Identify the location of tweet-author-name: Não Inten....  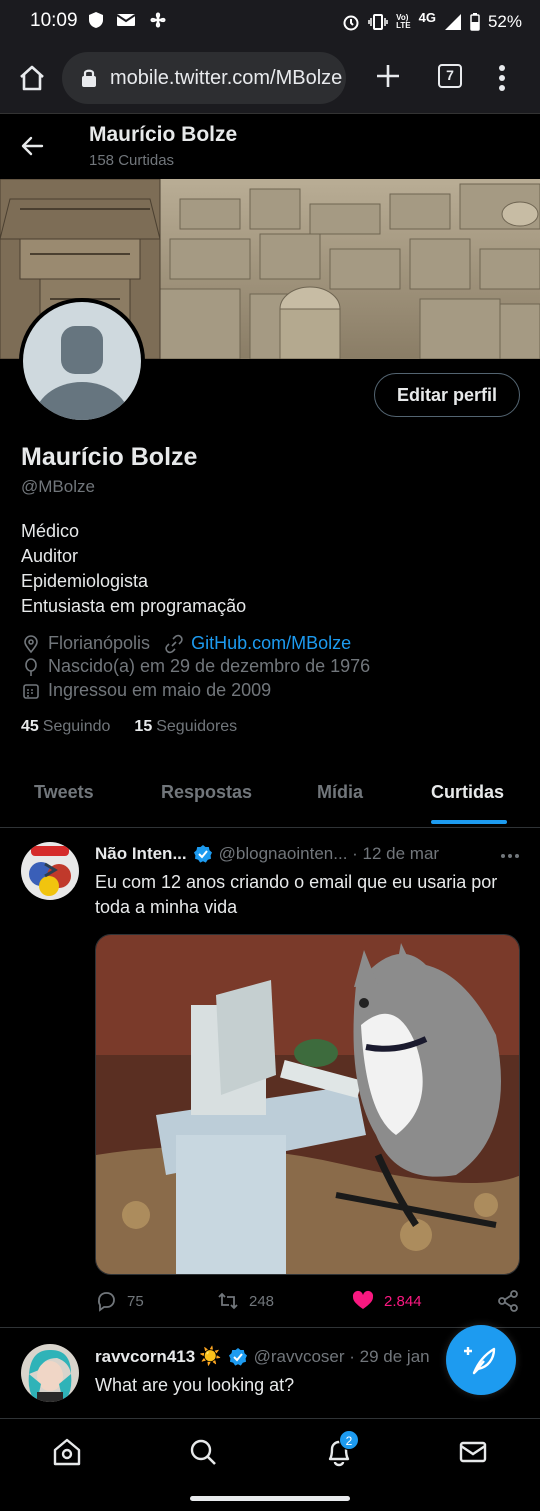
(141, 854).